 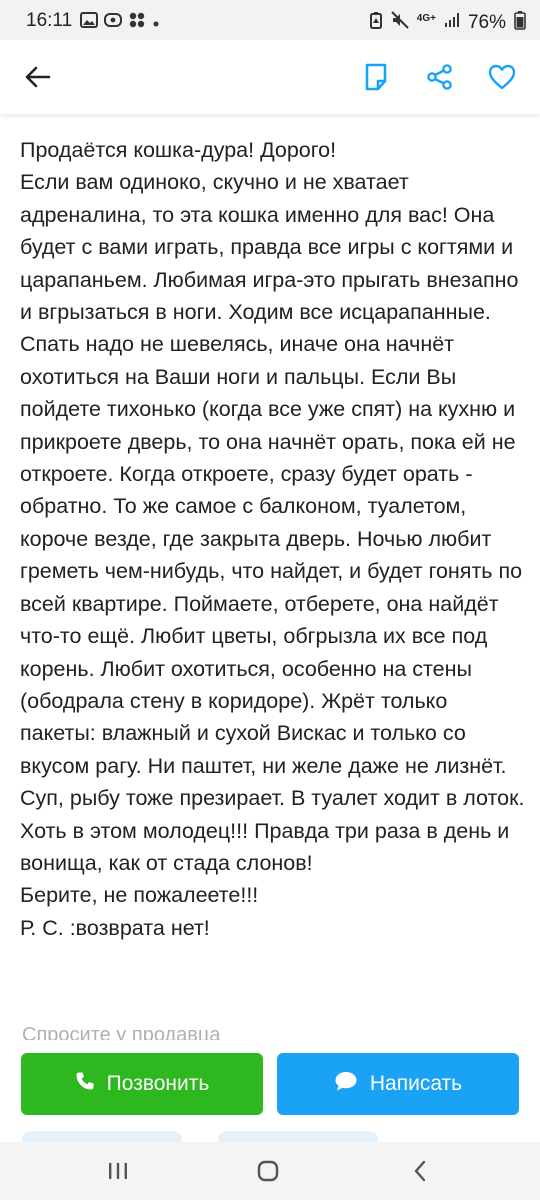 I want to click on heart-icon, so click(x=502, y=77).